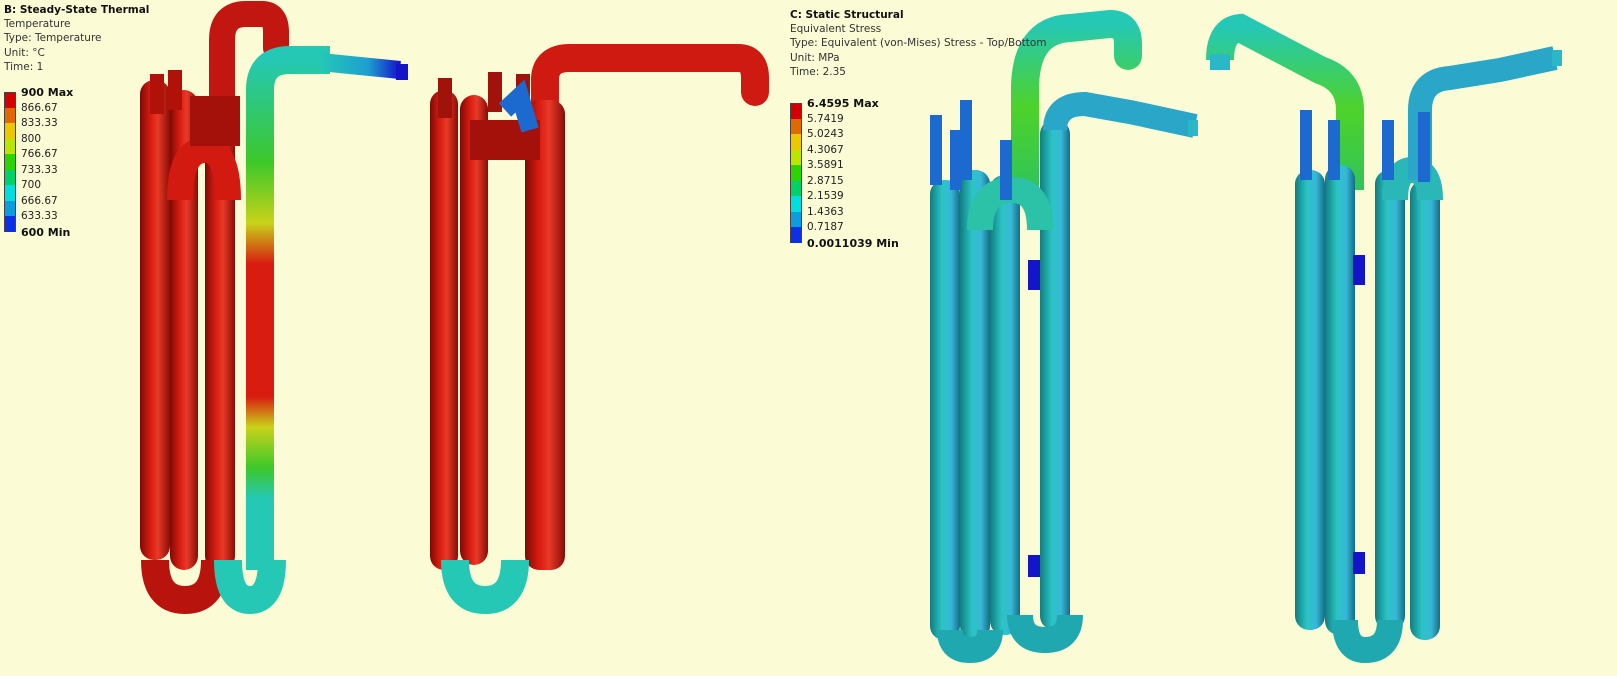 This screenshot has height=676, width=1617. Describe the element at coordinates (31, 185) in the screenshot. I see `legend-label: 700` at that location.